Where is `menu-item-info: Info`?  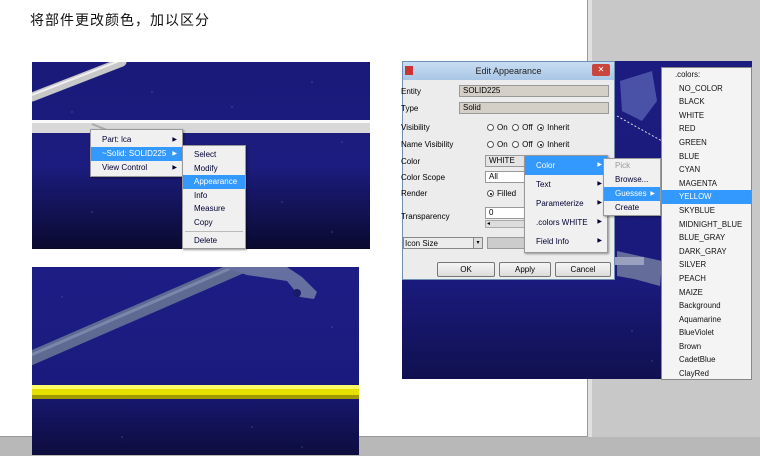
menu-item-info: Info is located at coordinates (214, 196).